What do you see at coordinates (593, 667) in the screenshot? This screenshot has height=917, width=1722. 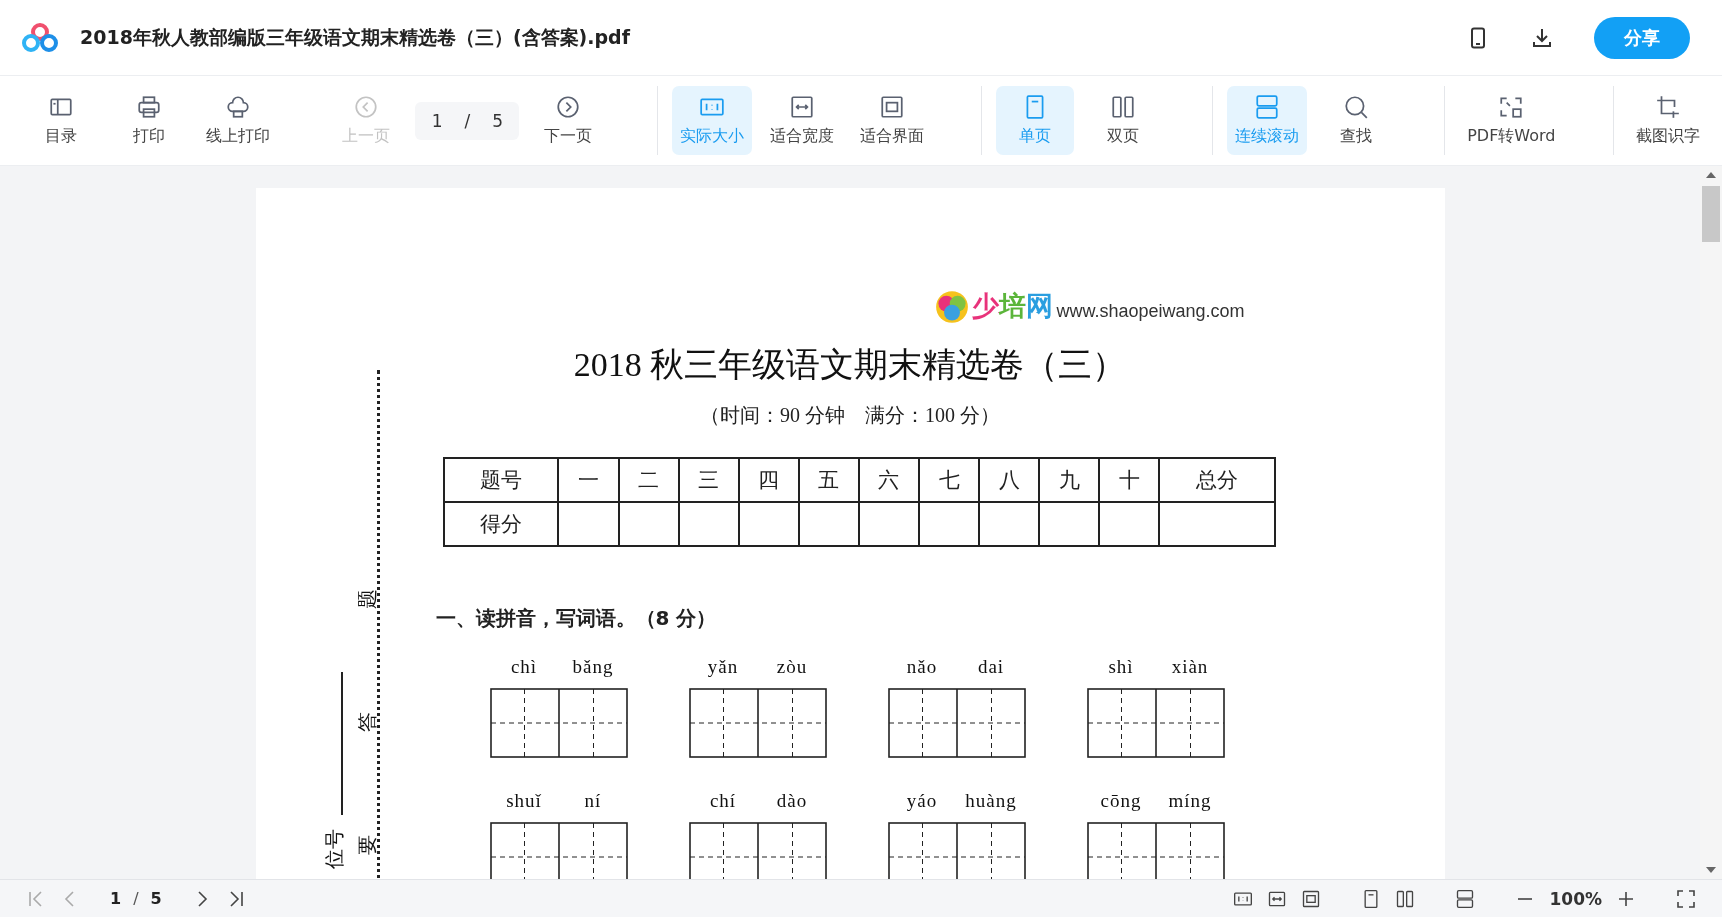 I see `pinyin-text: bǎng` at bounding box center [593, 667].